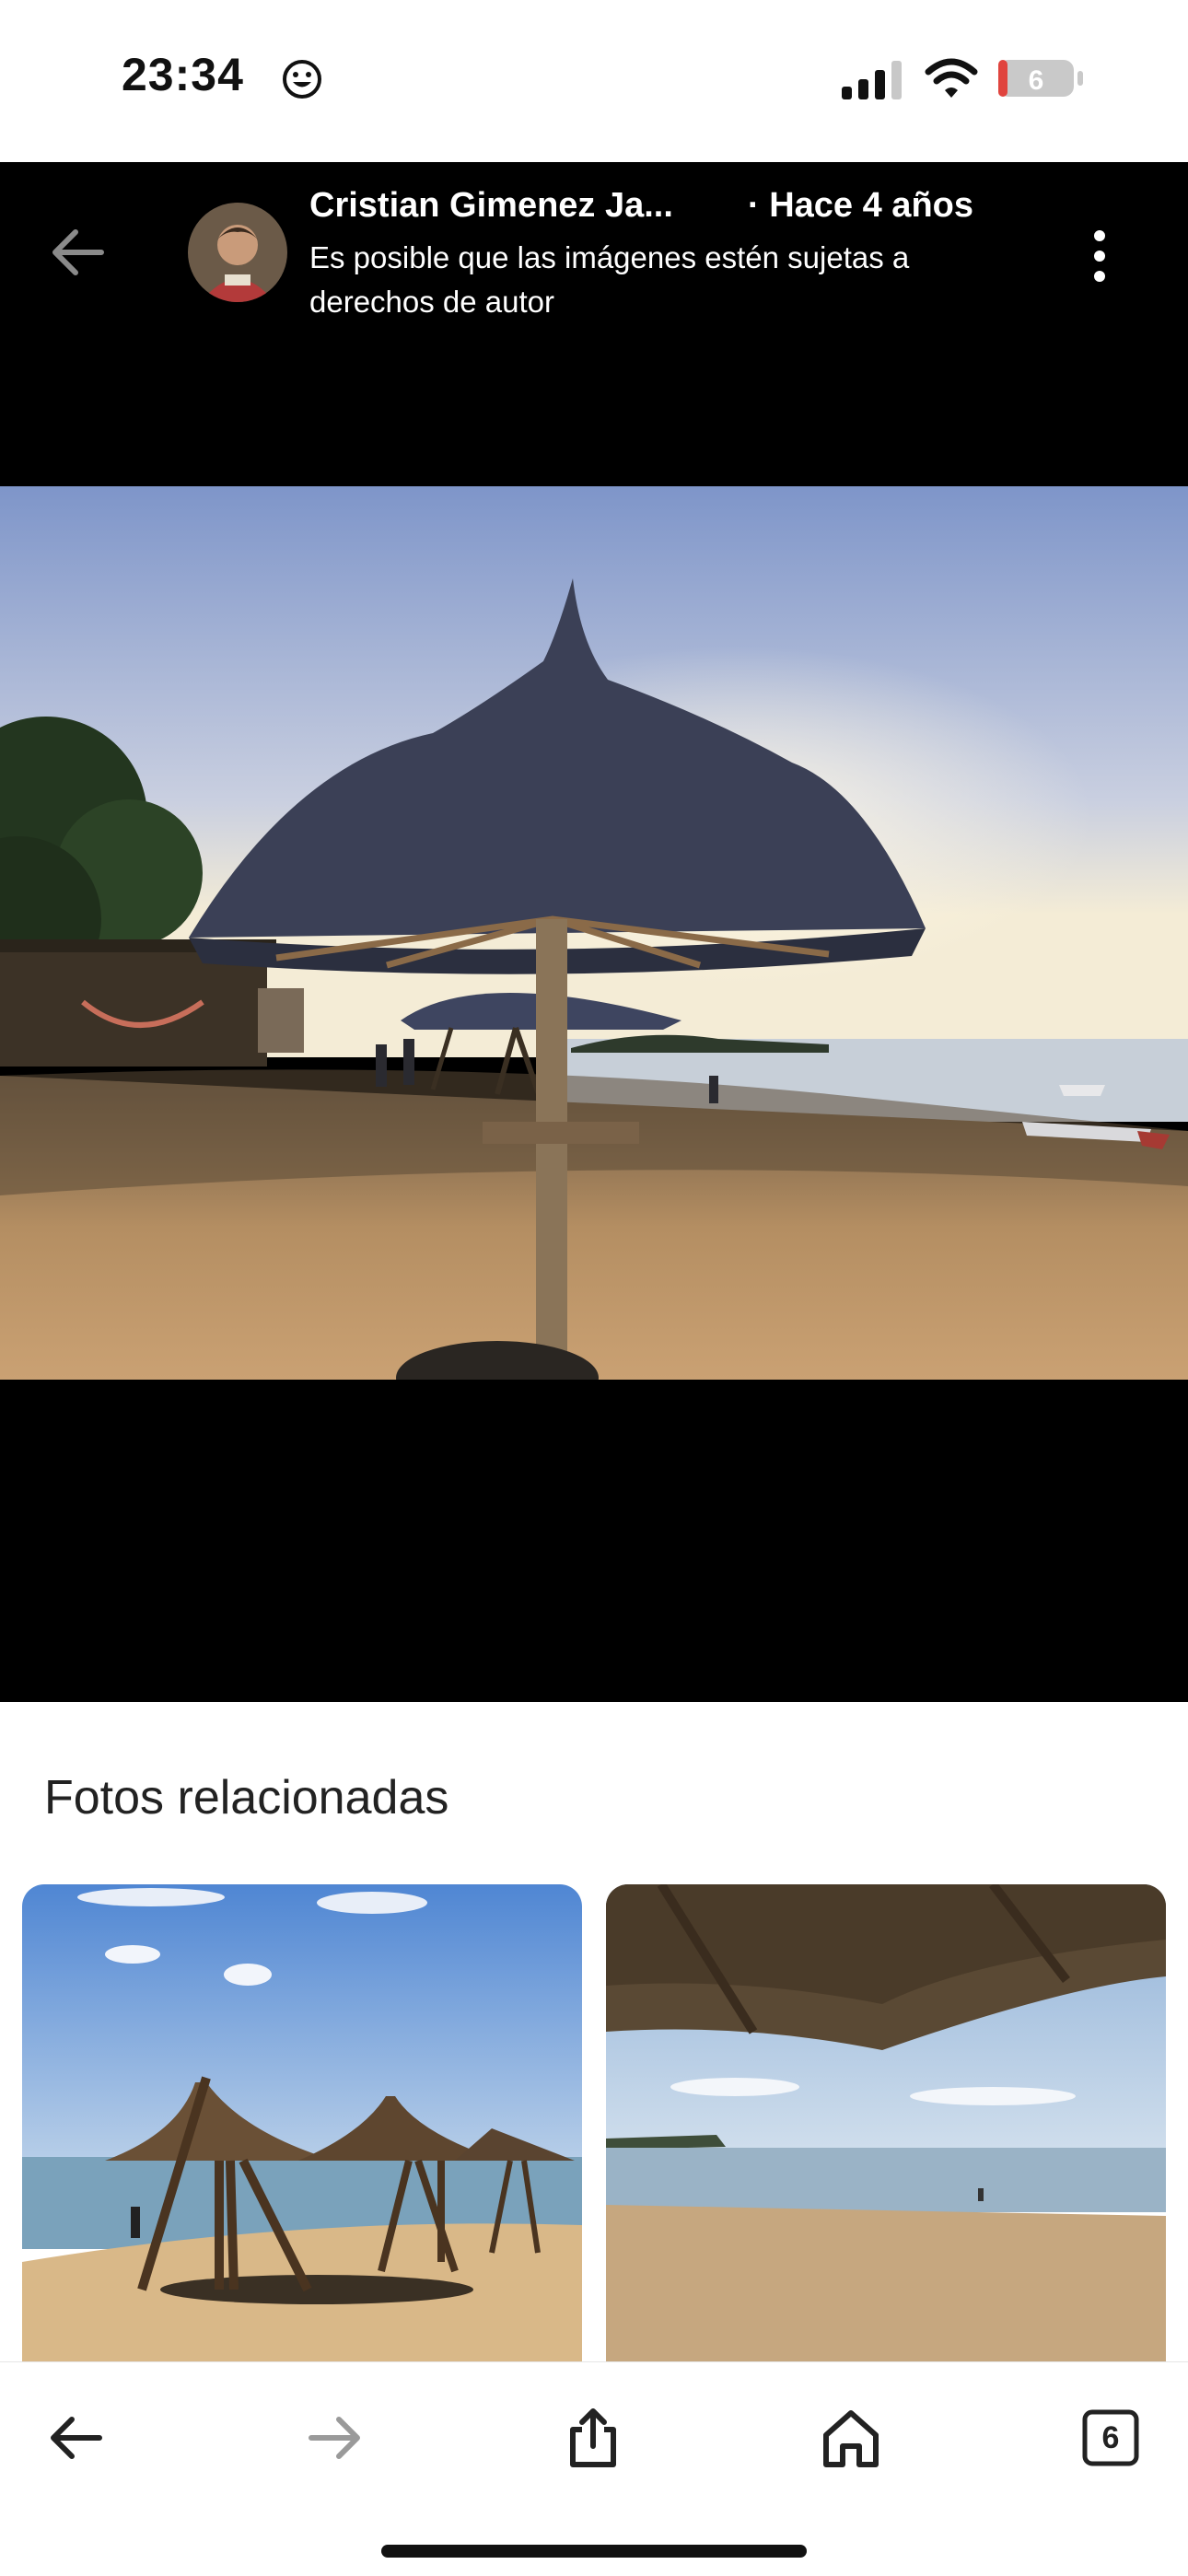  What do you see at coordinates (951, 78) in the screenshot?
I see `wifi-icon` at bounding box center [951, 78].